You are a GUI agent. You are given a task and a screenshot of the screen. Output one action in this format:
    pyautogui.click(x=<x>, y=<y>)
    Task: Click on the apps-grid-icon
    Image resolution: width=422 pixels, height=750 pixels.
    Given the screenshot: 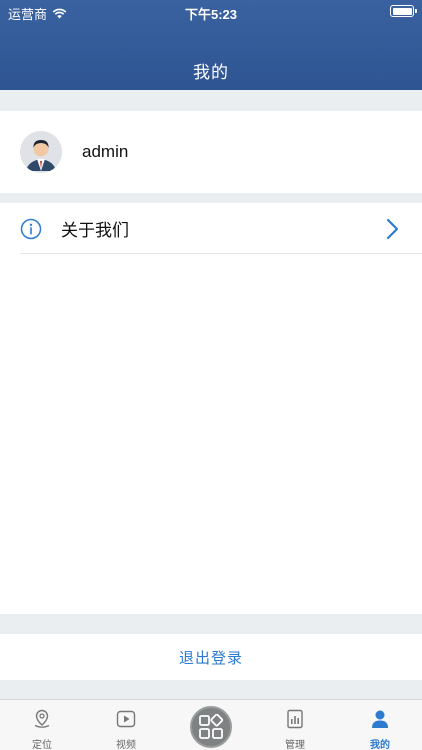 What is the action you would take?
    pyautogui.click(x=211, y=726)
    